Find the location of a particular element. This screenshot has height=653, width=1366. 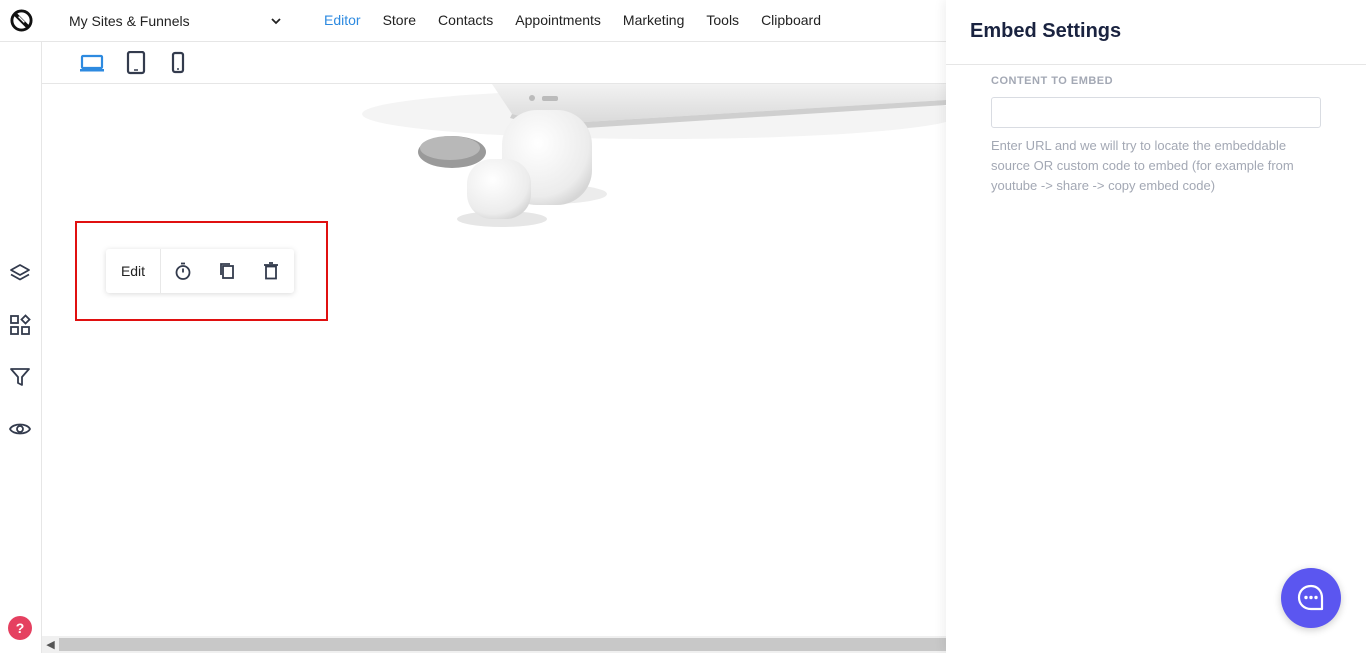

scrollbar-thumb is located at coordinates (502, 644).